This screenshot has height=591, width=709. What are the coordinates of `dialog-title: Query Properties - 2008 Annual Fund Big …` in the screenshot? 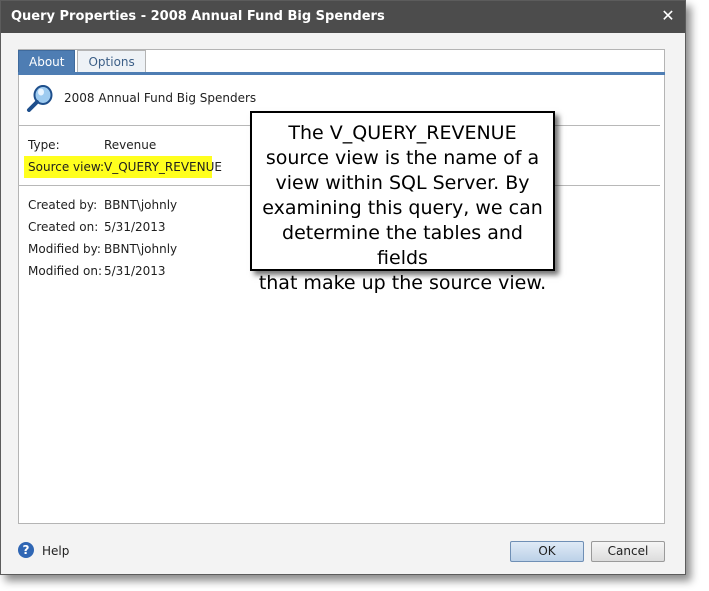 It's located at (198, 16).